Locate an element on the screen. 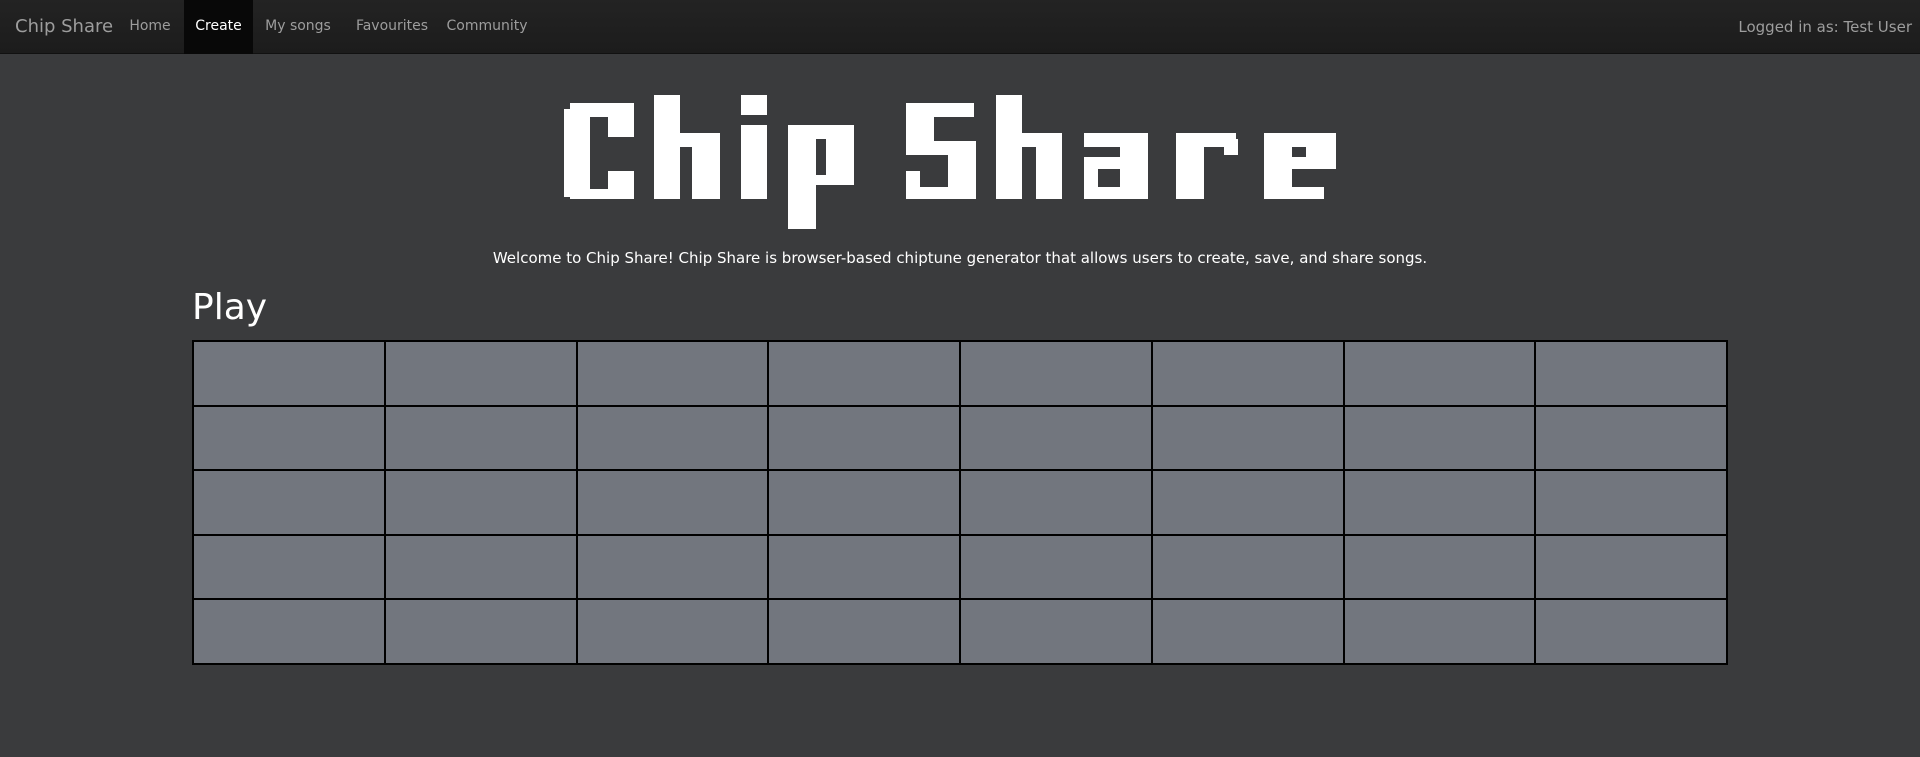  nav-favourites: Favourites is located at coordinates (392, 27).